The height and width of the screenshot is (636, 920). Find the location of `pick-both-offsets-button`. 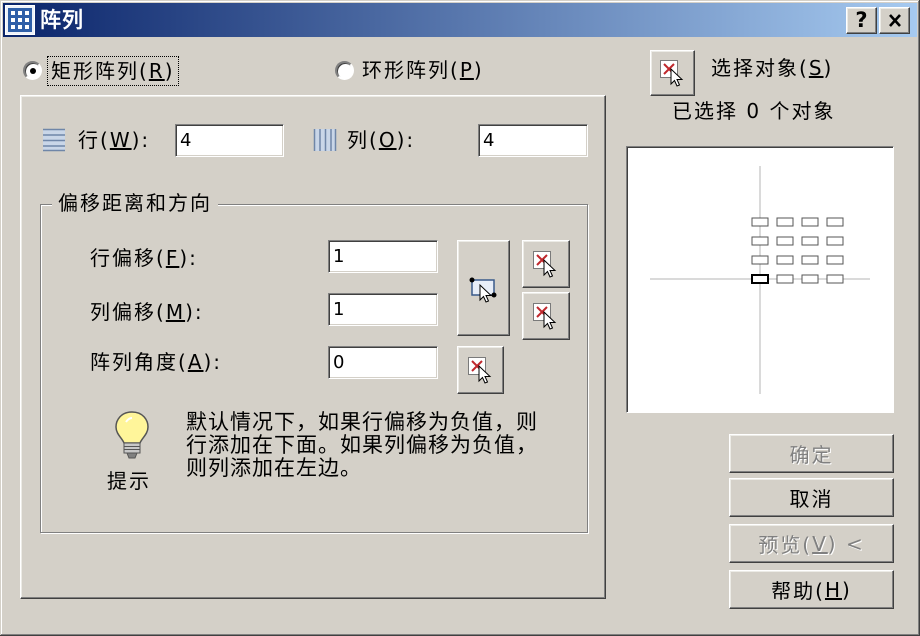

pick-both-offsets-button is located at coordinates (483, 288).